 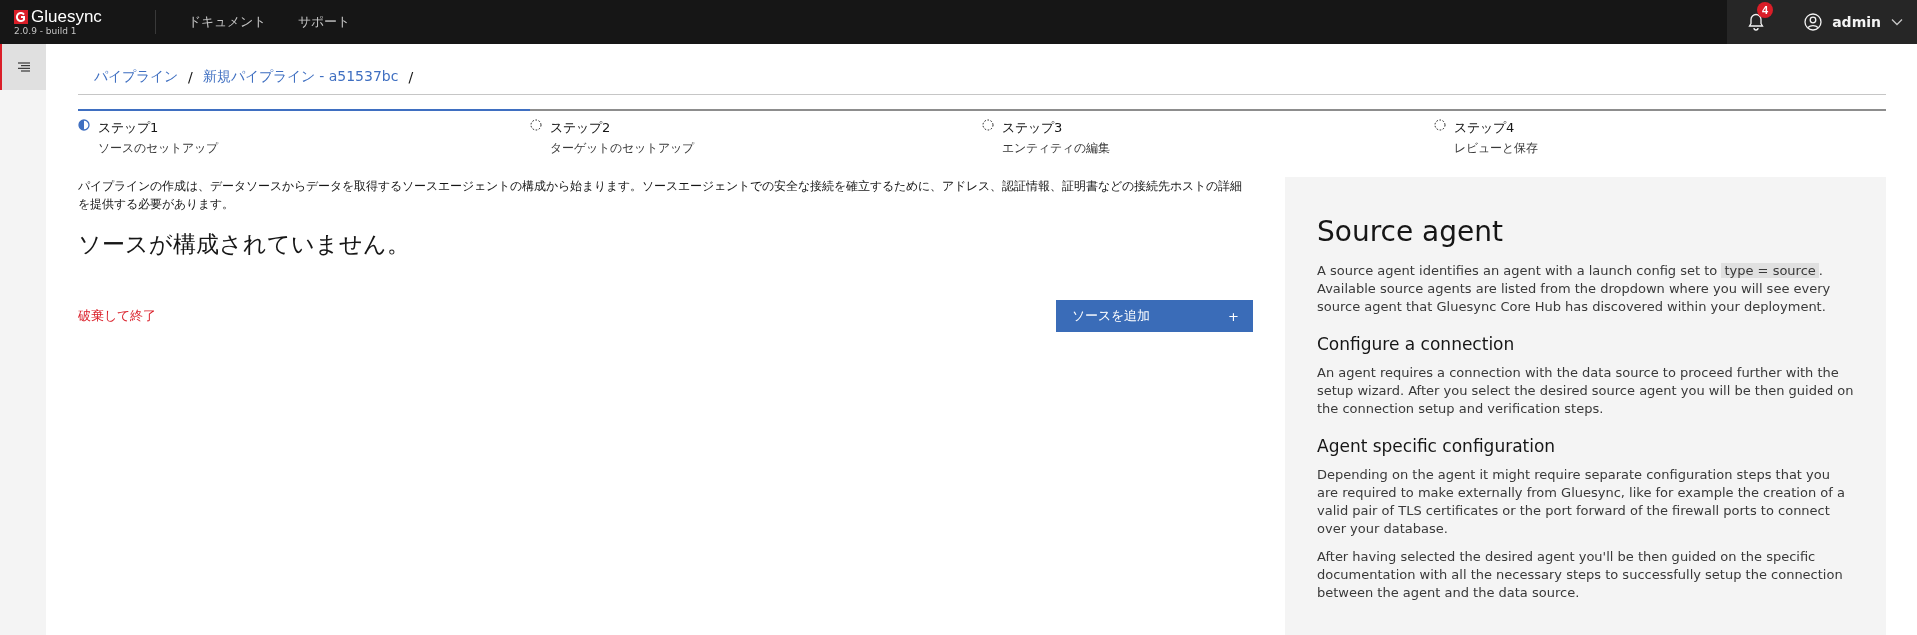 I want to click on sidebar-toggle-button, so click(x=23, y=67).